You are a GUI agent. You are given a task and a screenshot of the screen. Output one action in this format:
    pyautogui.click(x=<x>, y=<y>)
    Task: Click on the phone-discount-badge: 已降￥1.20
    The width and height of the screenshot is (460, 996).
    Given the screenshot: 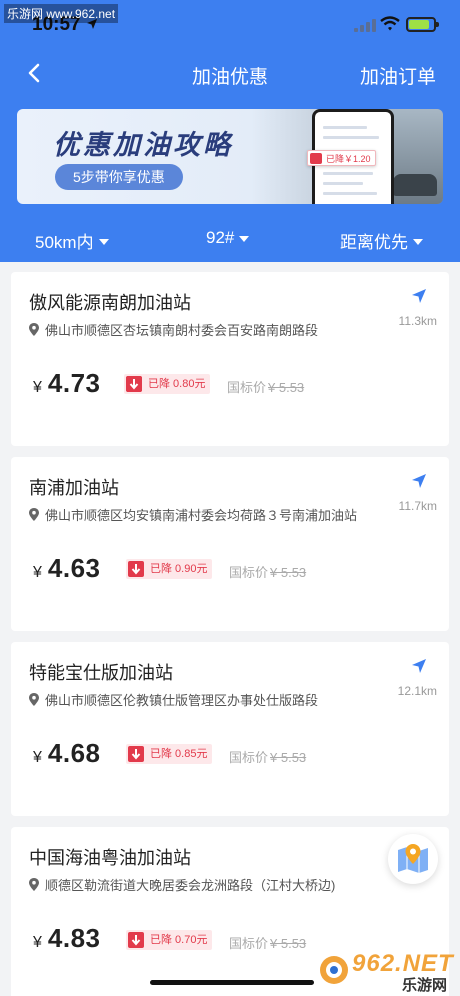 What is the action you would take?
    pyautogui.click(x=341, y=158)
    